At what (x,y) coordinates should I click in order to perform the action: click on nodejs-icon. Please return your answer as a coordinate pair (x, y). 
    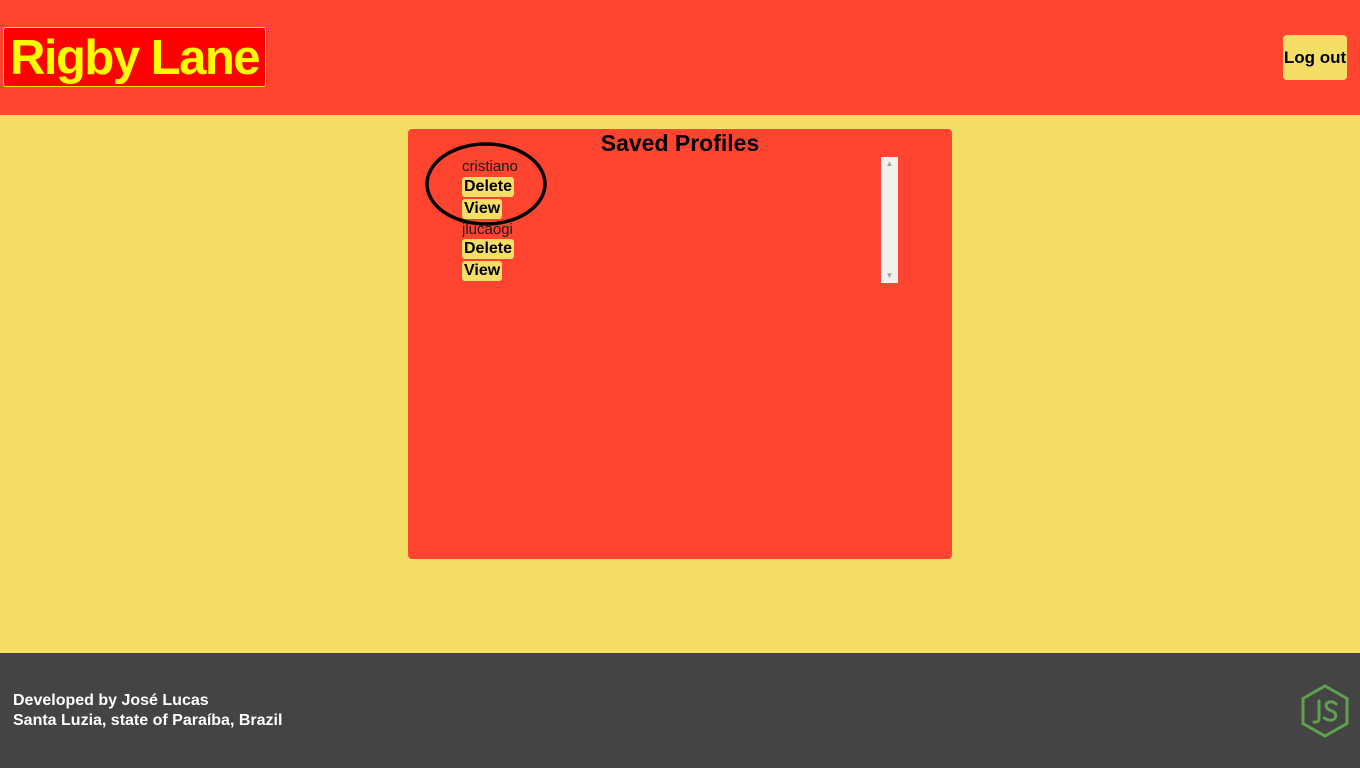
    Looking at the image, I should click on (1325, 711).